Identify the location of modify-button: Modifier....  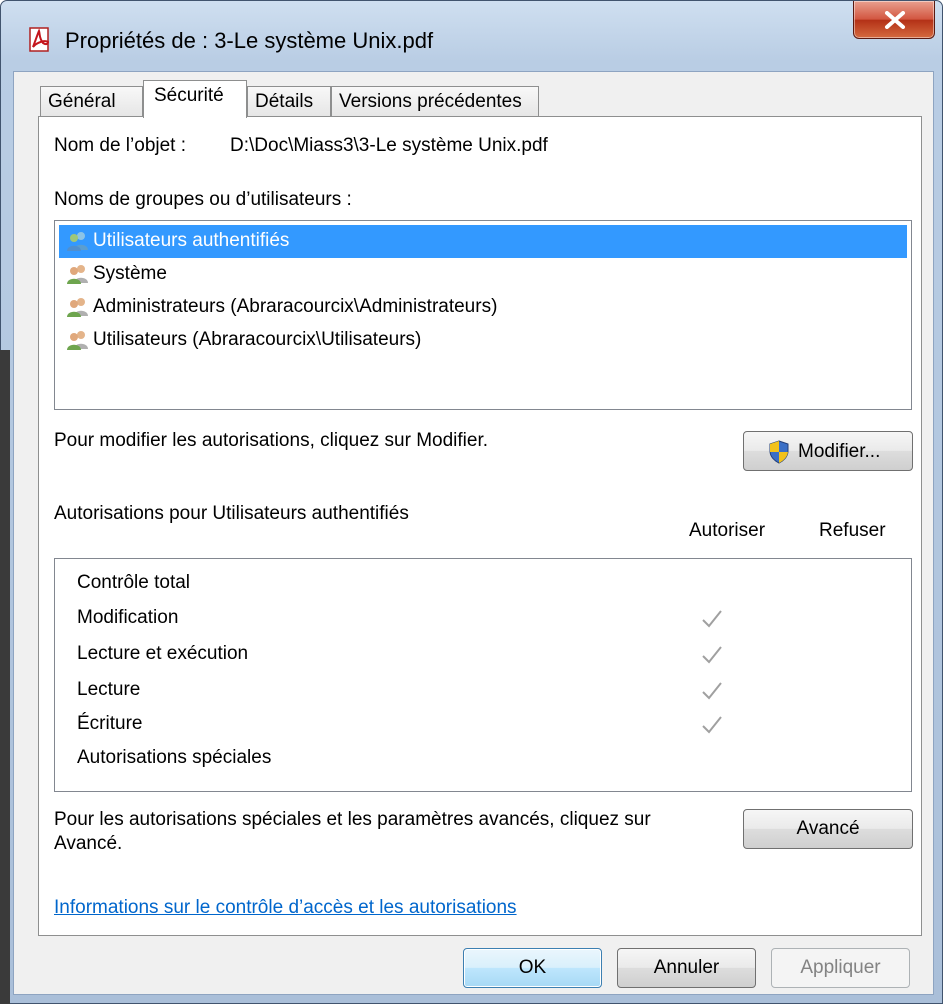
(828, 451).